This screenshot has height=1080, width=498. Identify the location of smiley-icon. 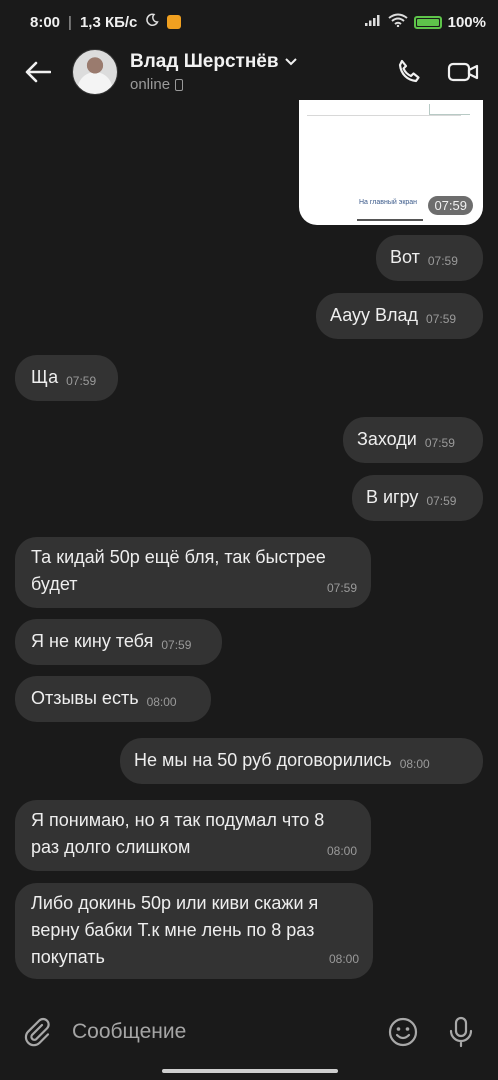
(403, 1032).